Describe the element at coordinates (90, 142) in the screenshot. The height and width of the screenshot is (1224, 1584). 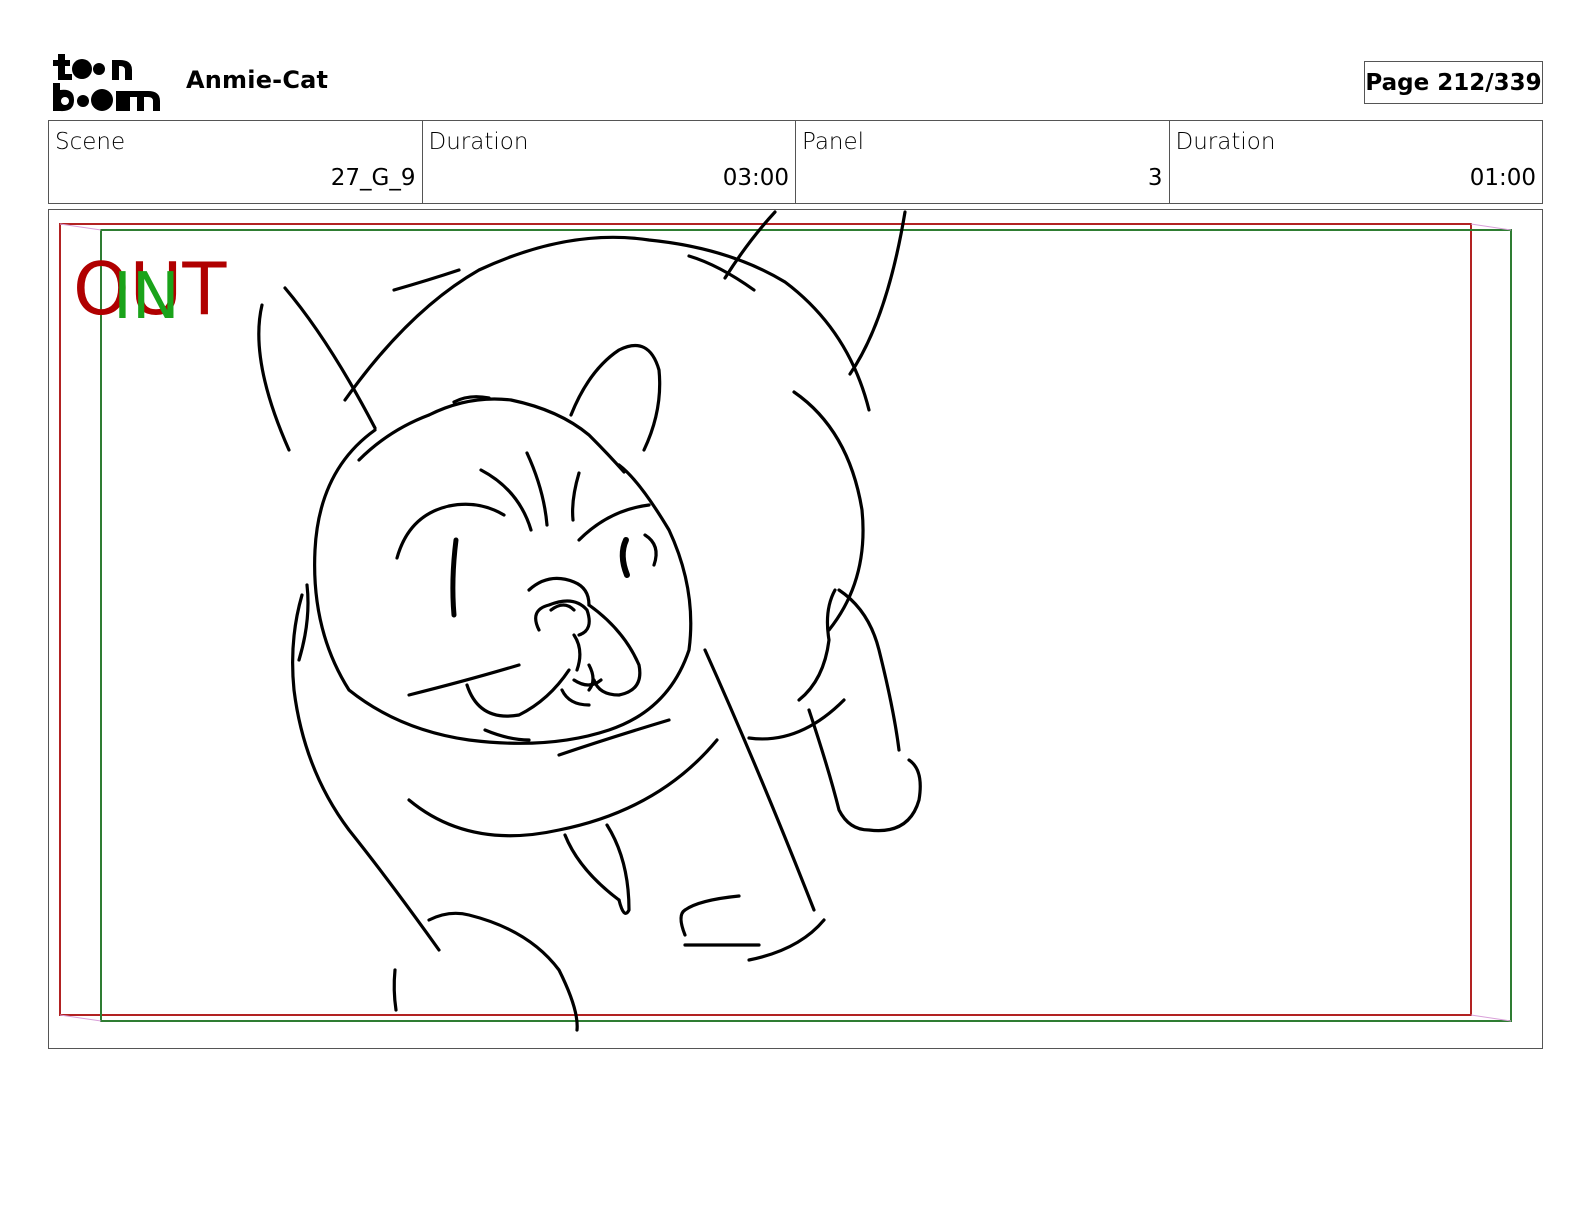
I see `scene-label: Scene` at that location.